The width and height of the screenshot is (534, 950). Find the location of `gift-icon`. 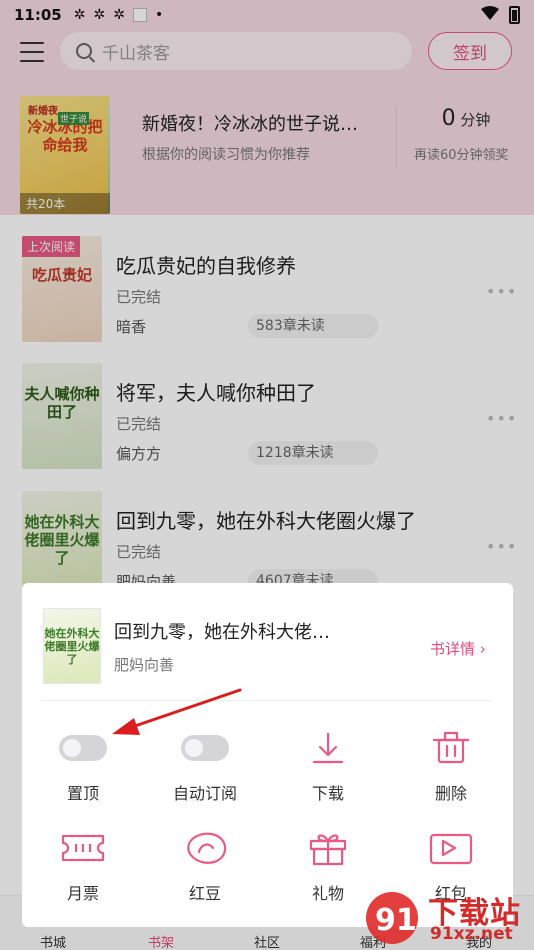

gift-icon is located at coordinates (328, 848).